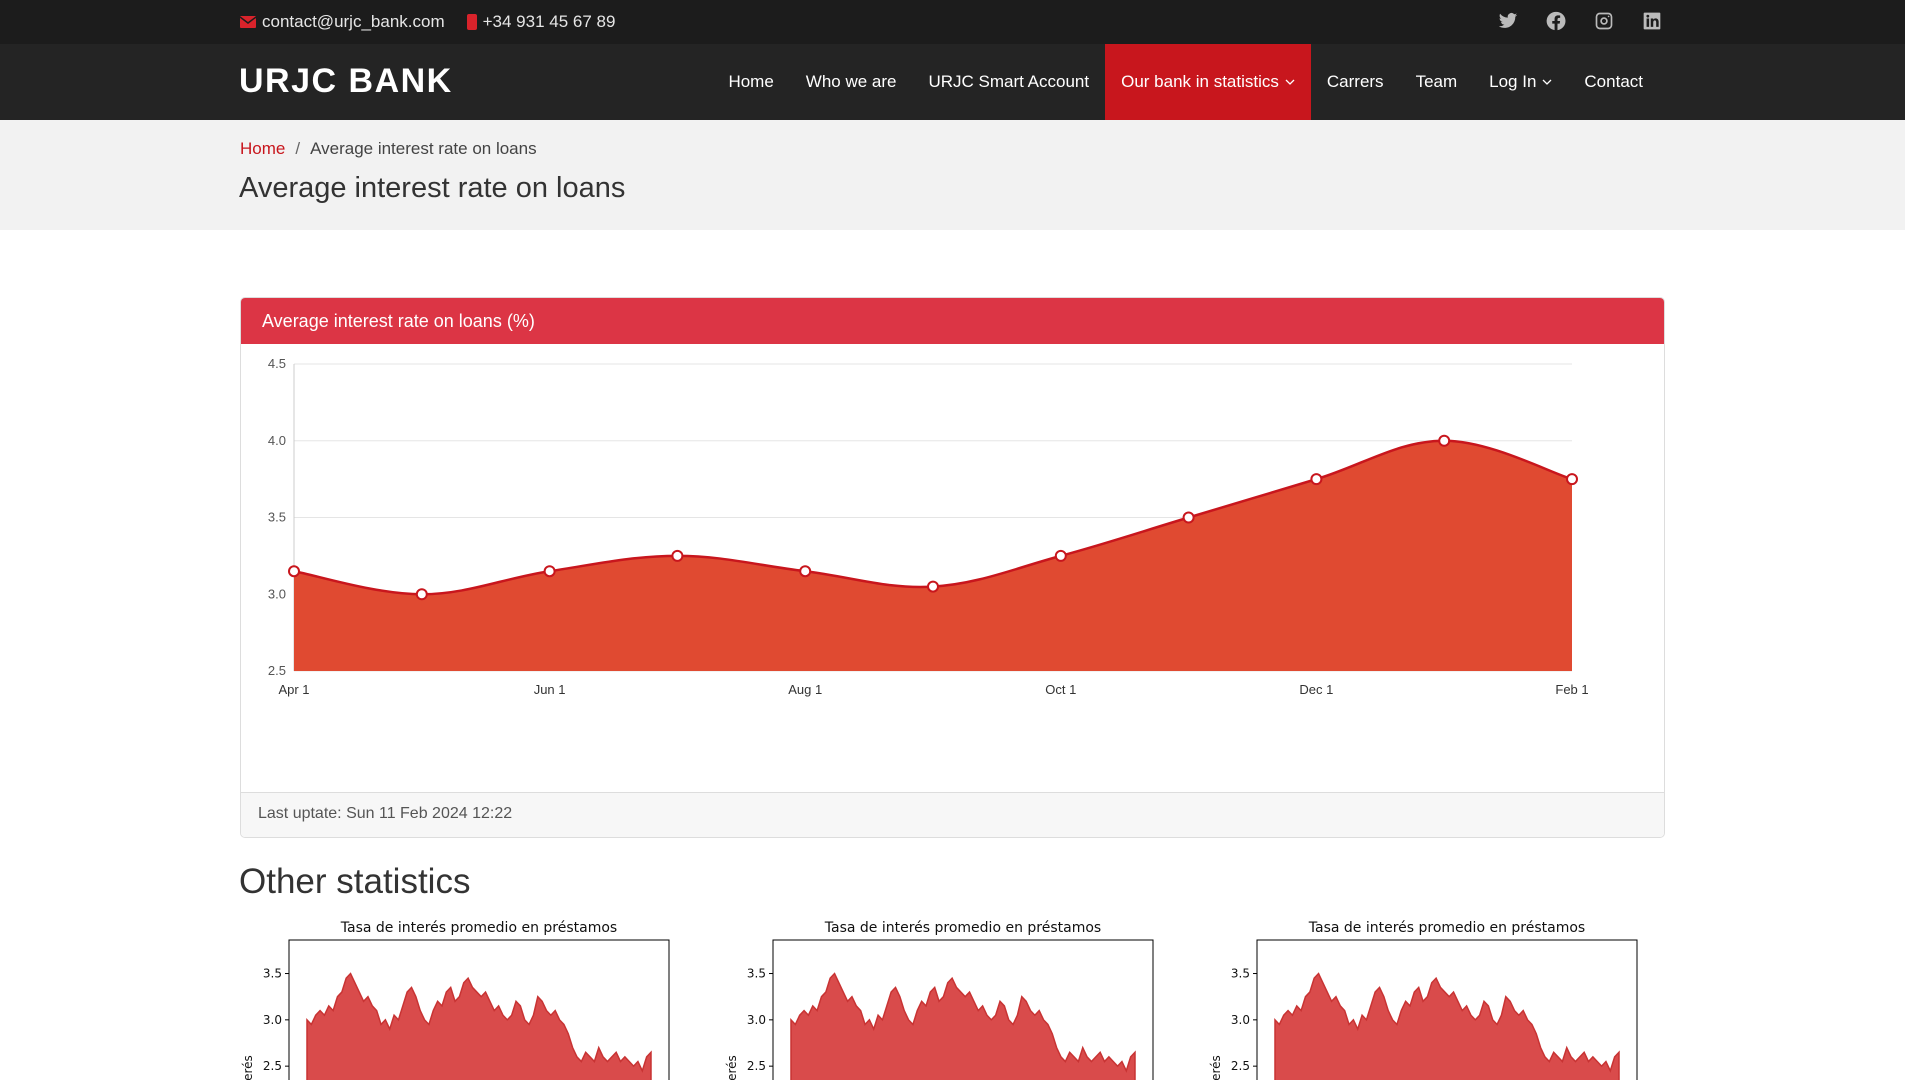 Image resolution: width=1920 pixels, height=1085 pixels. Describe the element at coordinates (933, 555) in the screenshot. I see `area-fill` at that location.